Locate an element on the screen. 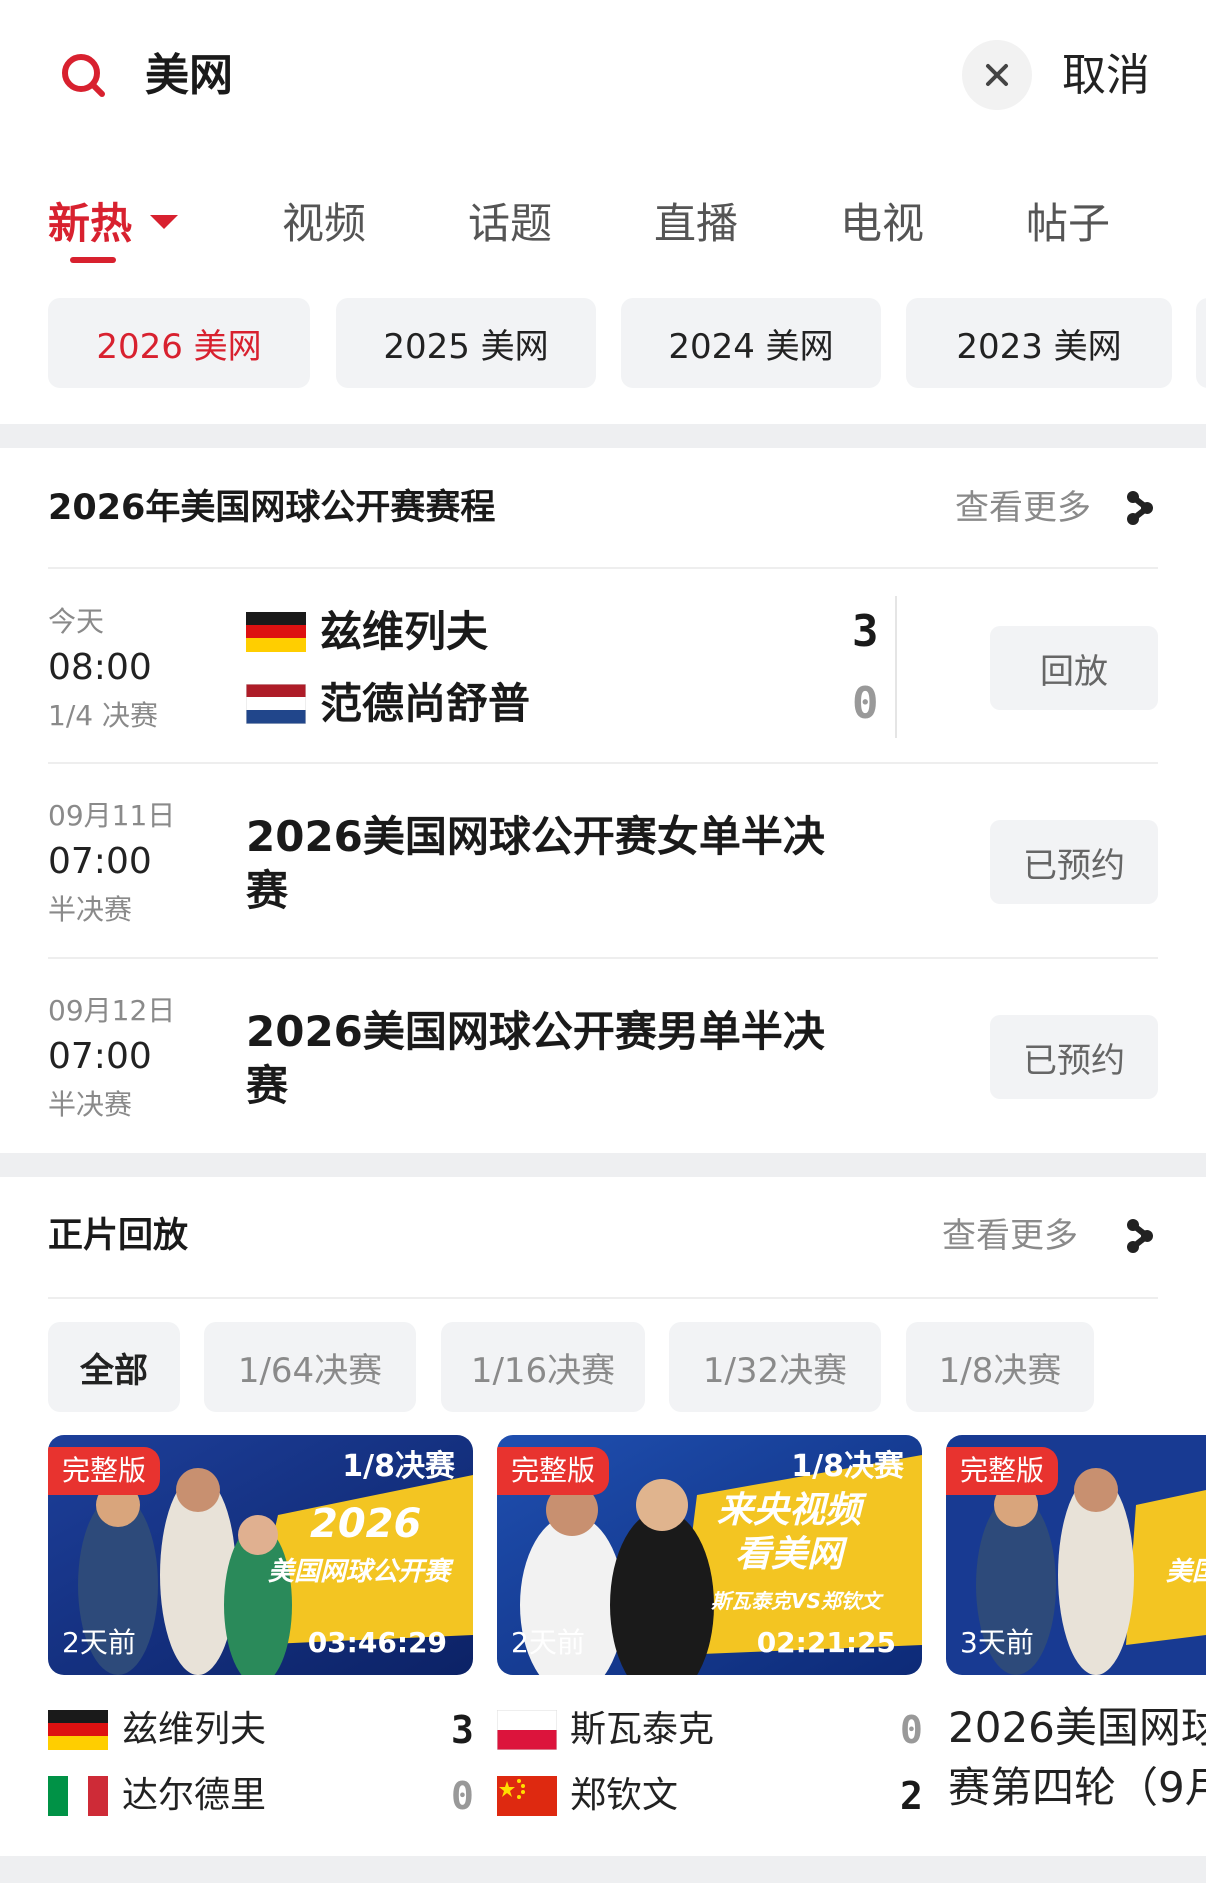  chip-more is located at coordinates (1201, 343).